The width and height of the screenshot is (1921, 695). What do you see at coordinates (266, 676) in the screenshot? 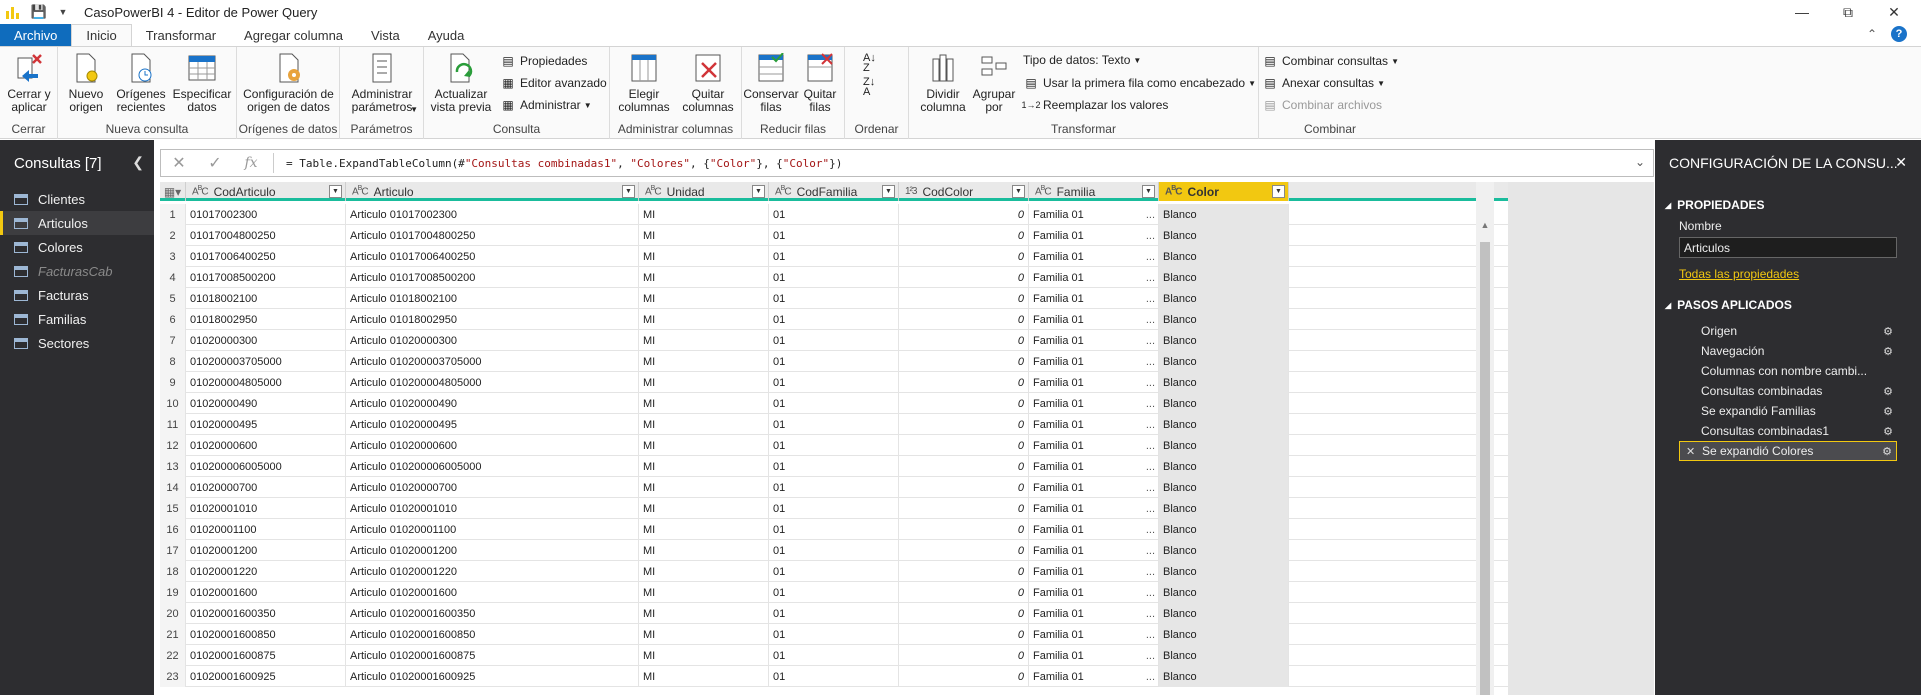
I see `table-cell: 01020001600925` at bounding box center [266, 676].